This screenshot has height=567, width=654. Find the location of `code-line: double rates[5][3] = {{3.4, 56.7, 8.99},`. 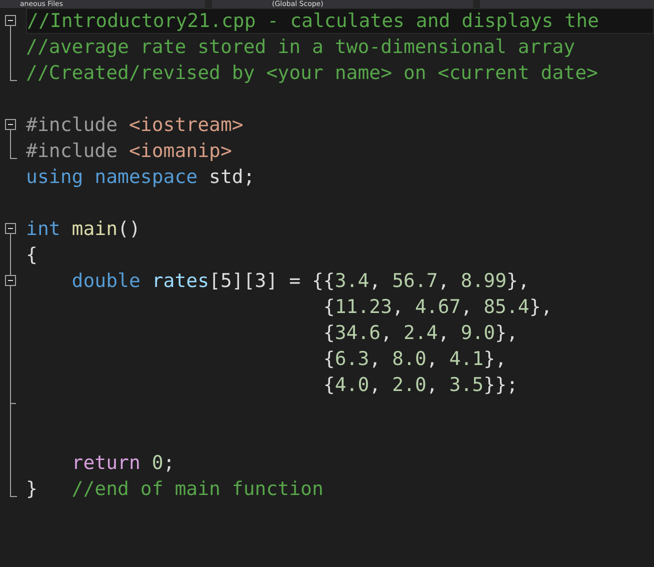

code-line: double rates[5][3] = {{3.4, 56.7, 8.99}, is located at coordinates (300, 281).